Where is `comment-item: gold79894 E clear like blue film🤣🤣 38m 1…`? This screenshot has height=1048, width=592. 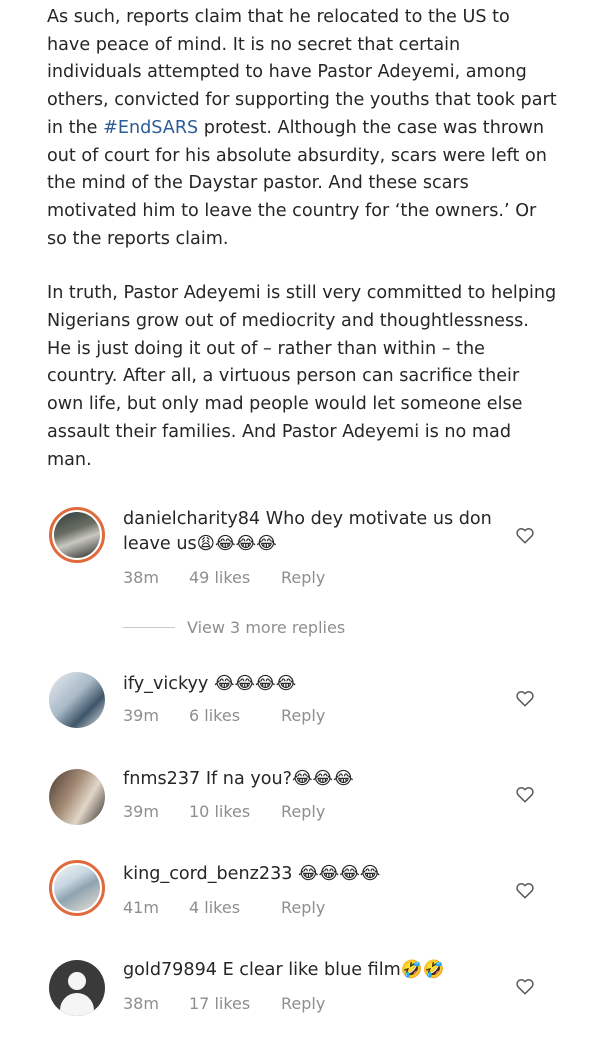 comment-item: gold79894 E clear like blue film🤣🤣 38m 1… is located at coordinates (296, 1003).